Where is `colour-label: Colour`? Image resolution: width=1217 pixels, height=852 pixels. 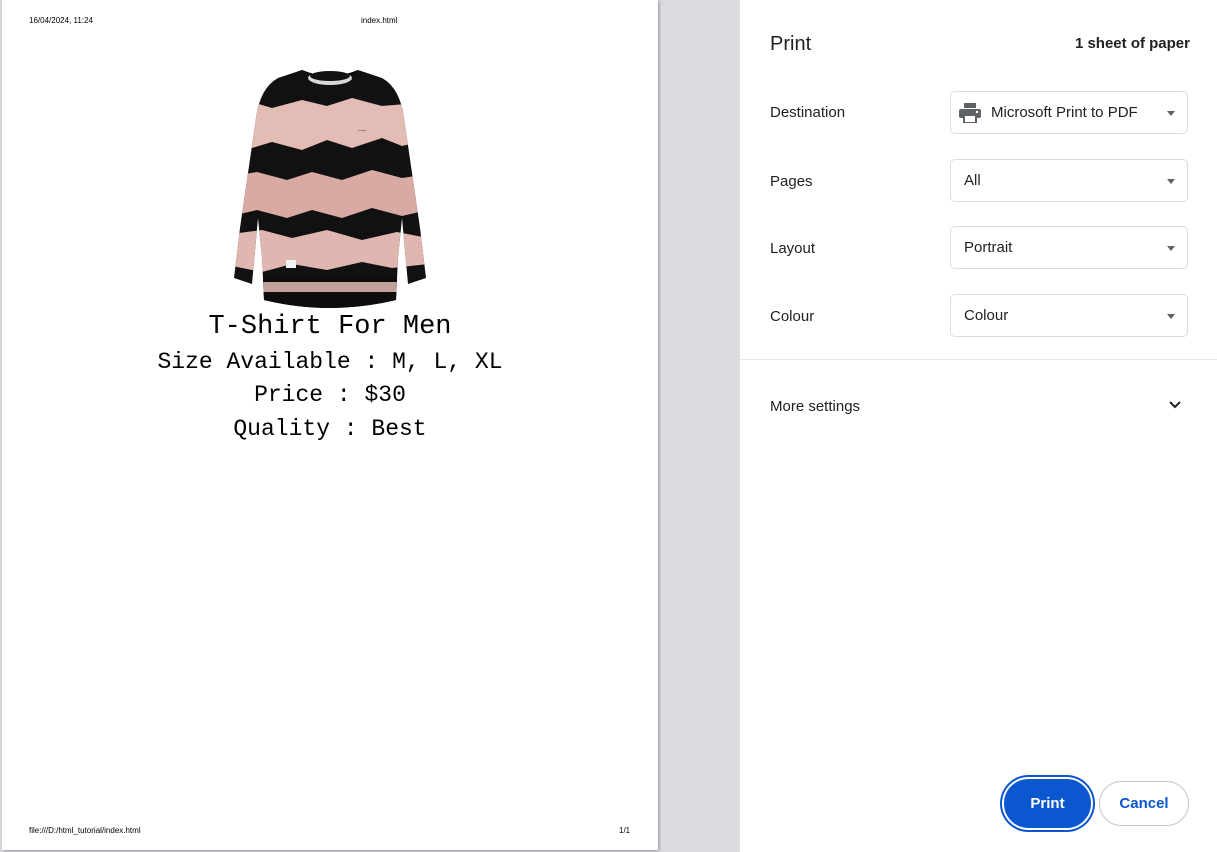
colour-label: Colour is located at coordinates (792, 316).